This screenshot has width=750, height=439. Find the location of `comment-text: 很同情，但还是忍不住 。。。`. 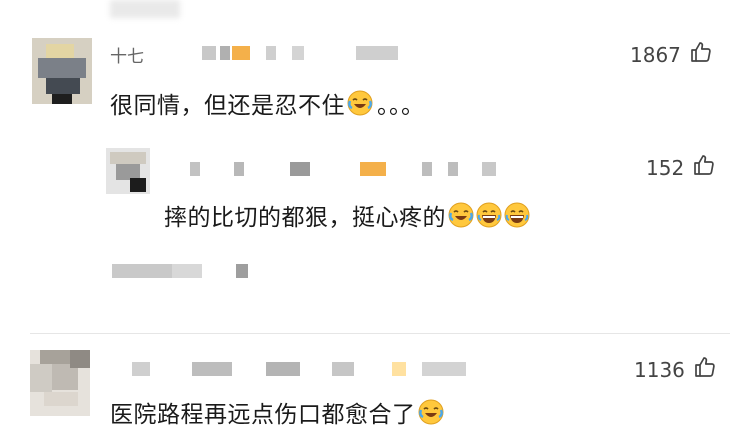

comment-text: 很同情，但还是忍不住 。。。 is located at coordinates (267, 103).